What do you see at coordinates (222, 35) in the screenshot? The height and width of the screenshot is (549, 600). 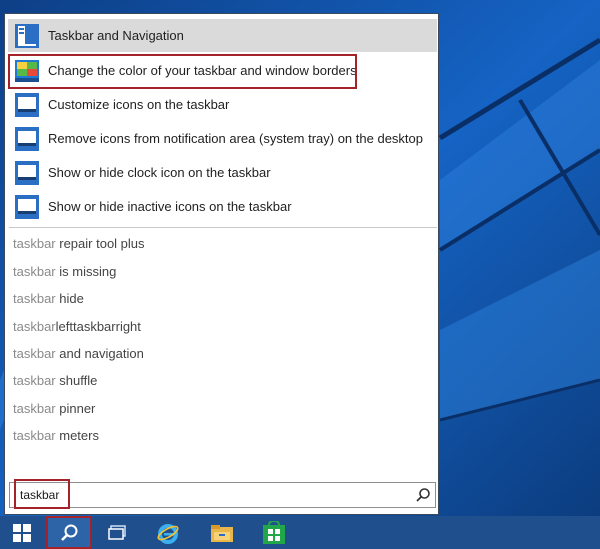 I see `result-item-taskbar-navigation: Taskbar and Navigation` at bounding box center [222, 35].